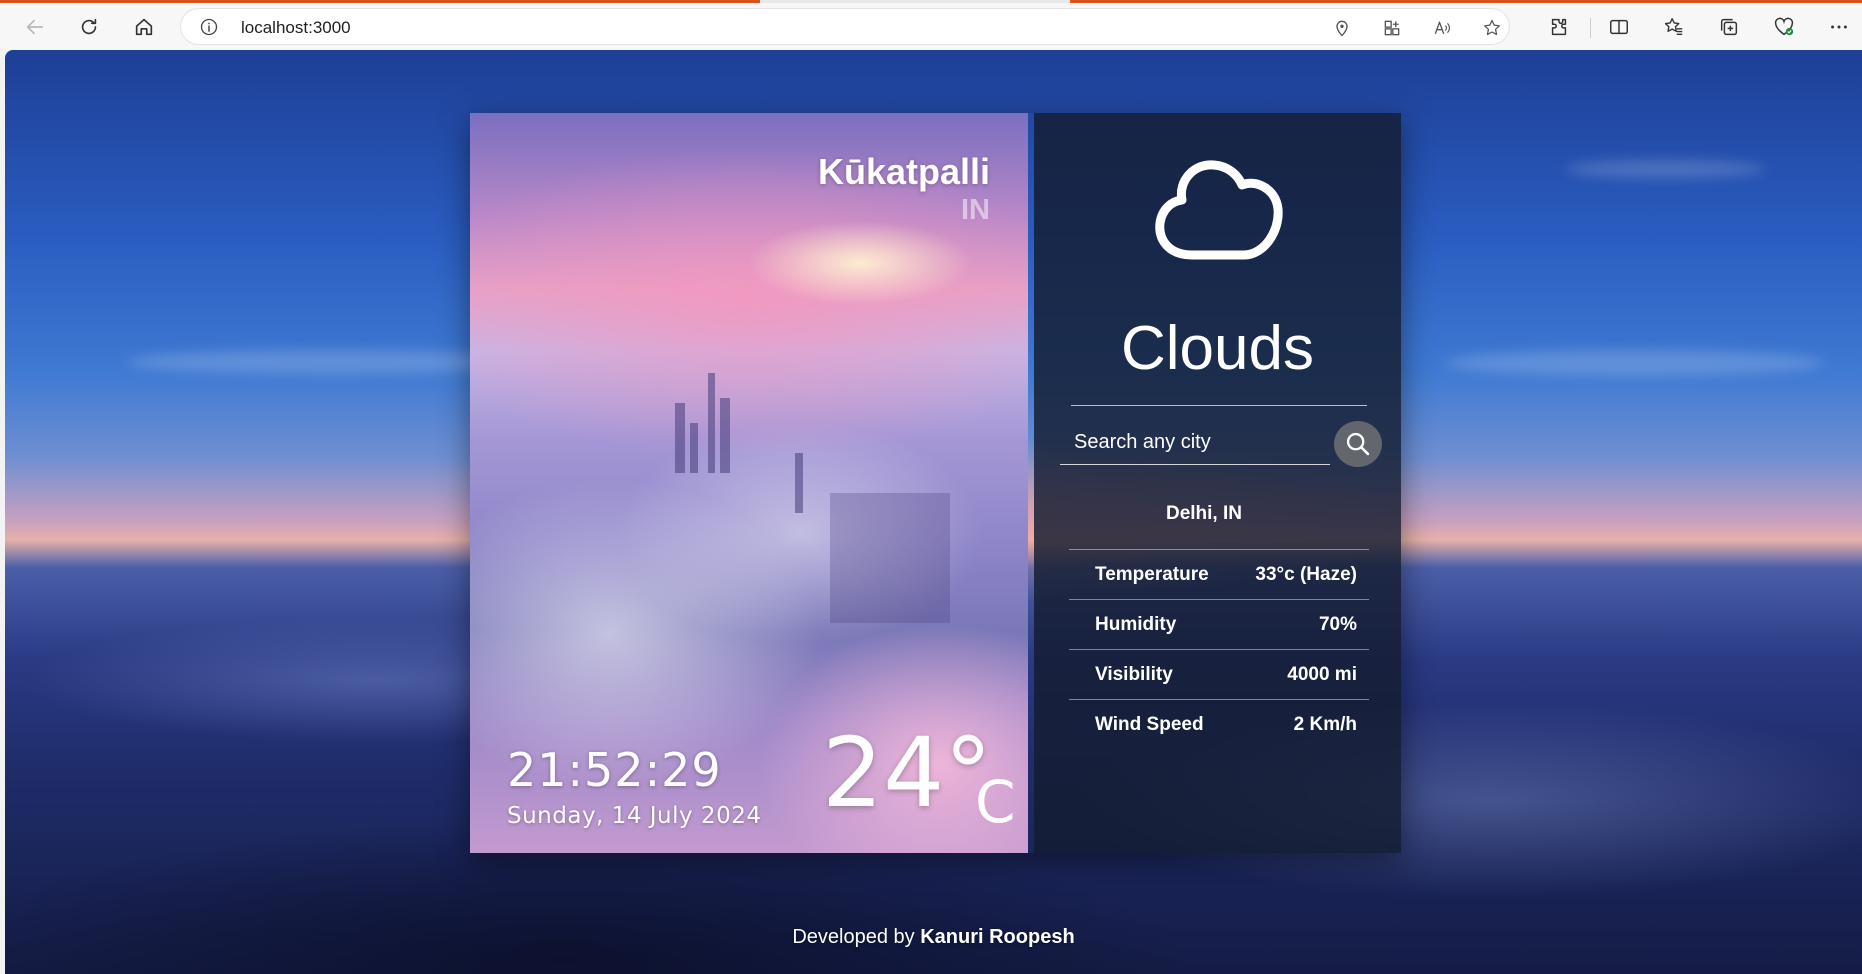  Describe the element at coordinates (1134, 674) in the screenshot. I see `detail-label: Visibility` at that location.